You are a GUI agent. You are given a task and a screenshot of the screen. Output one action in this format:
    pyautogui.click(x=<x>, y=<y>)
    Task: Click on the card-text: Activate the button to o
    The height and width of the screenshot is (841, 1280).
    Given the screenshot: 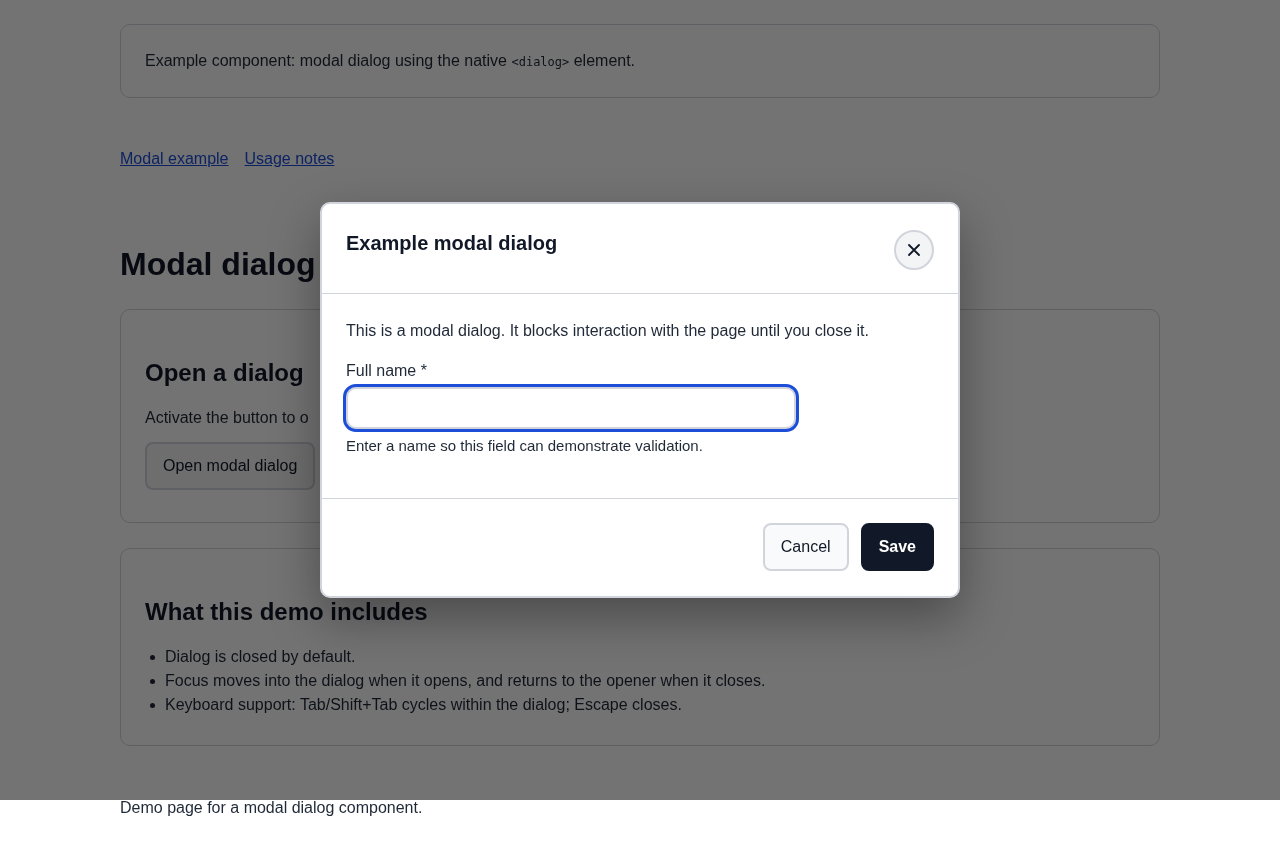 What is the action you would take?
    pyautogui.click(x=227, y=418)
    